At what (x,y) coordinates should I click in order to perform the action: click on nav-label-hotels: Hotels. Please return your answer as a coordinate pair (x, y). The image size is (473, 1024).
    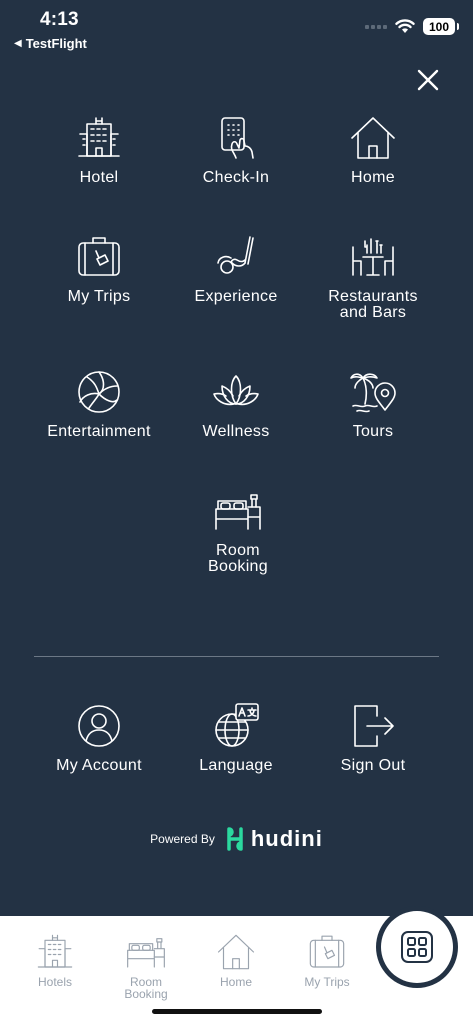
    Looking at the image, I should click on (54, 982).